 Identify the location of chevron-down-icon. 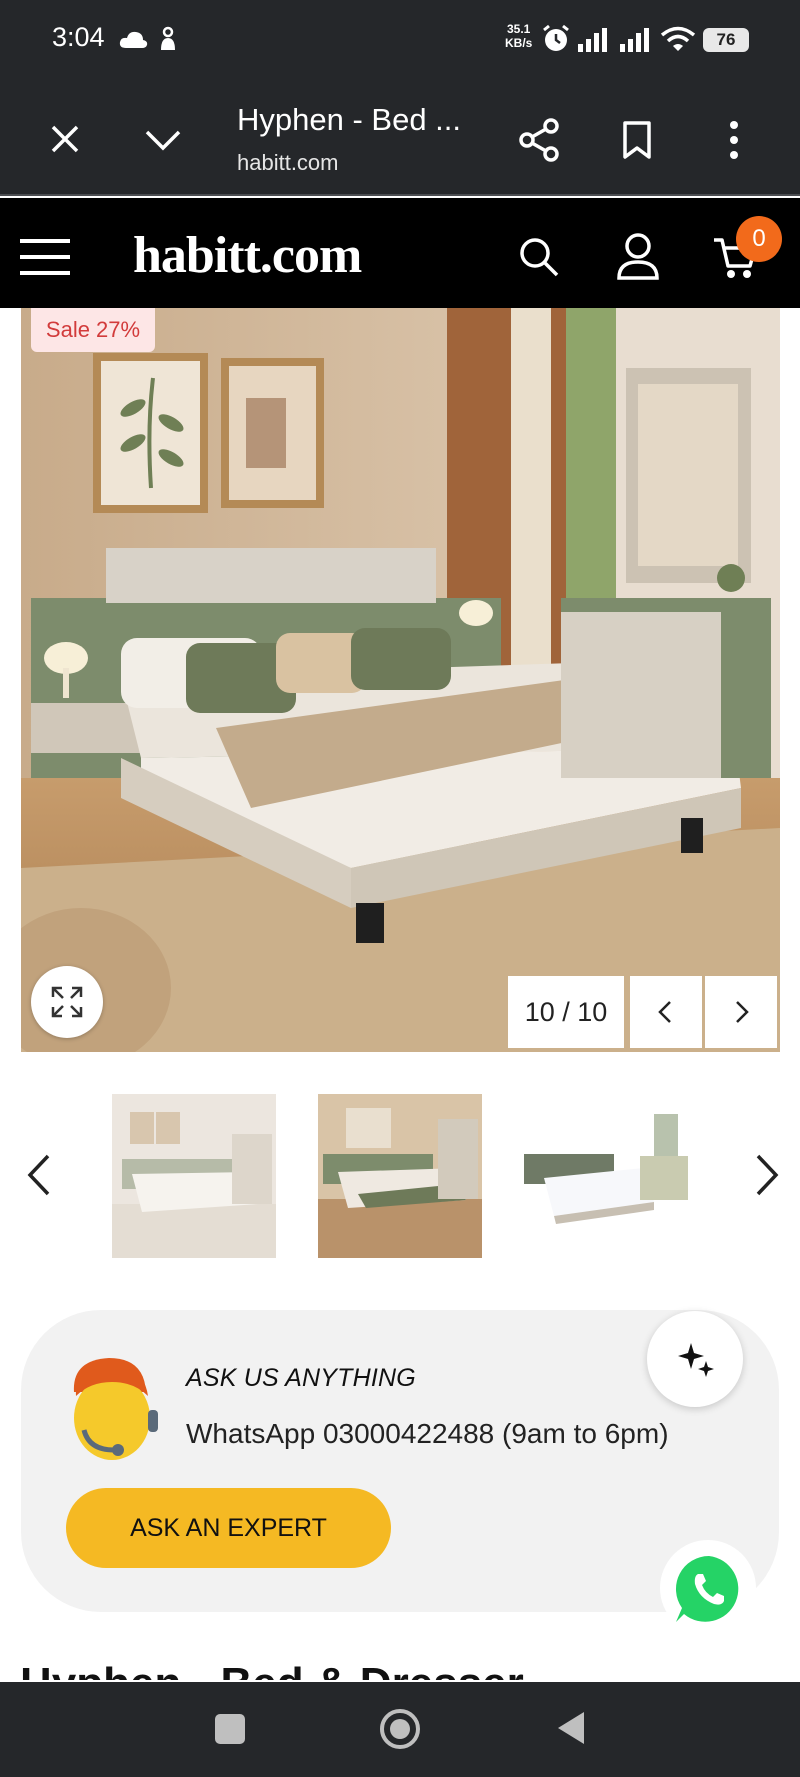
(163, 140).